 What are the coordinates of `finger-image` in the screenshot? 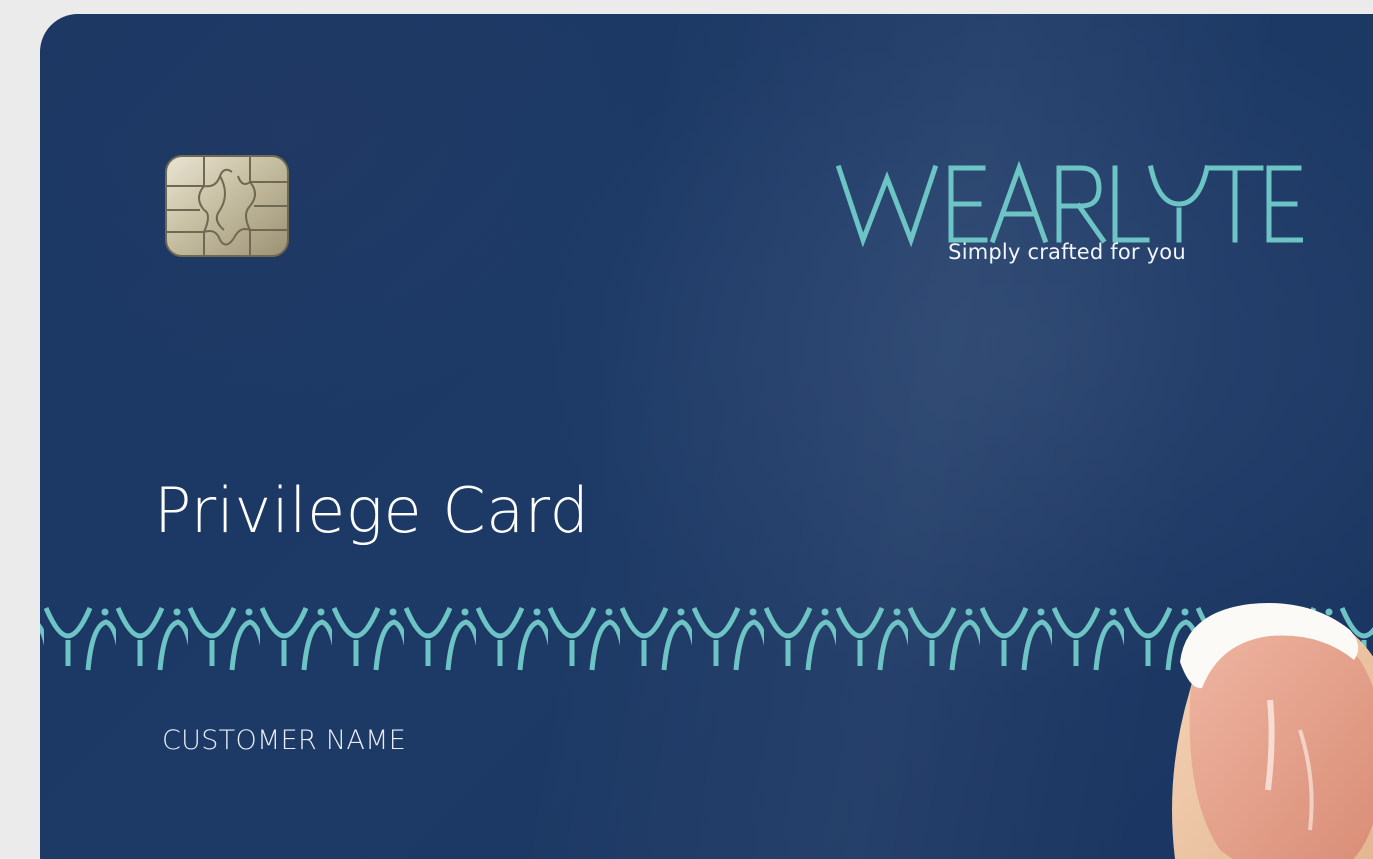 It's located at (1272, 731).